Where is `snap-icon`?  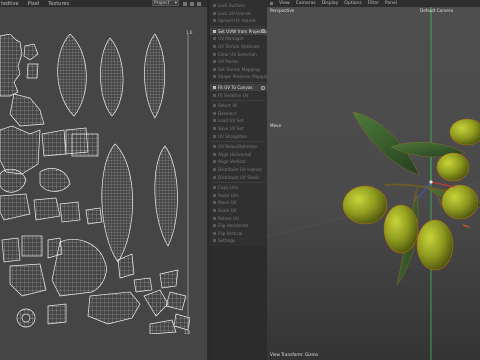 snap-icon is located at coordinates (192, 3).